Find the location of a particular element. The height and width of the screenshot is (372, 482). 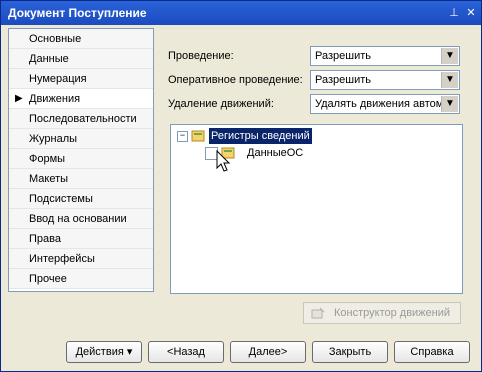

titlebar: Документ Поступление ⊥ ✕ is located at coordinates (241, 13).